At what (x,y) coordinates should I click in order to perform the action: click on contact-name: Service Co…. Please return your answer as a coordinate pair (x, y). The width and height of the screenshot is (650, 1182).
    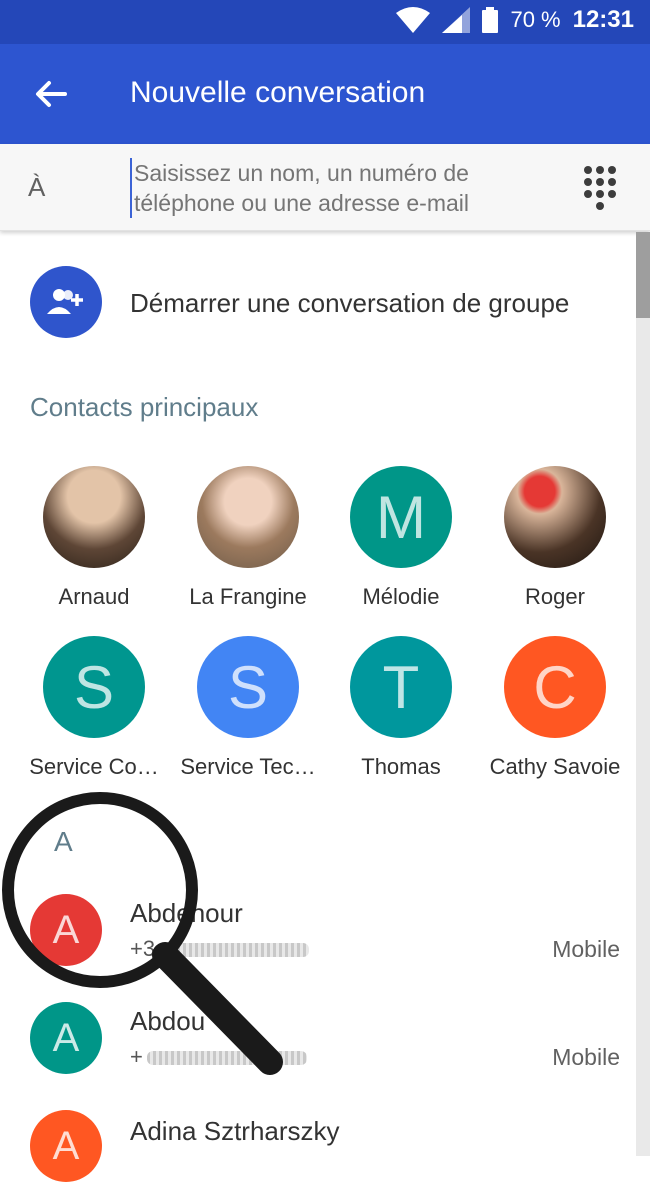
    Looking at the image, I should click on (94, 766).